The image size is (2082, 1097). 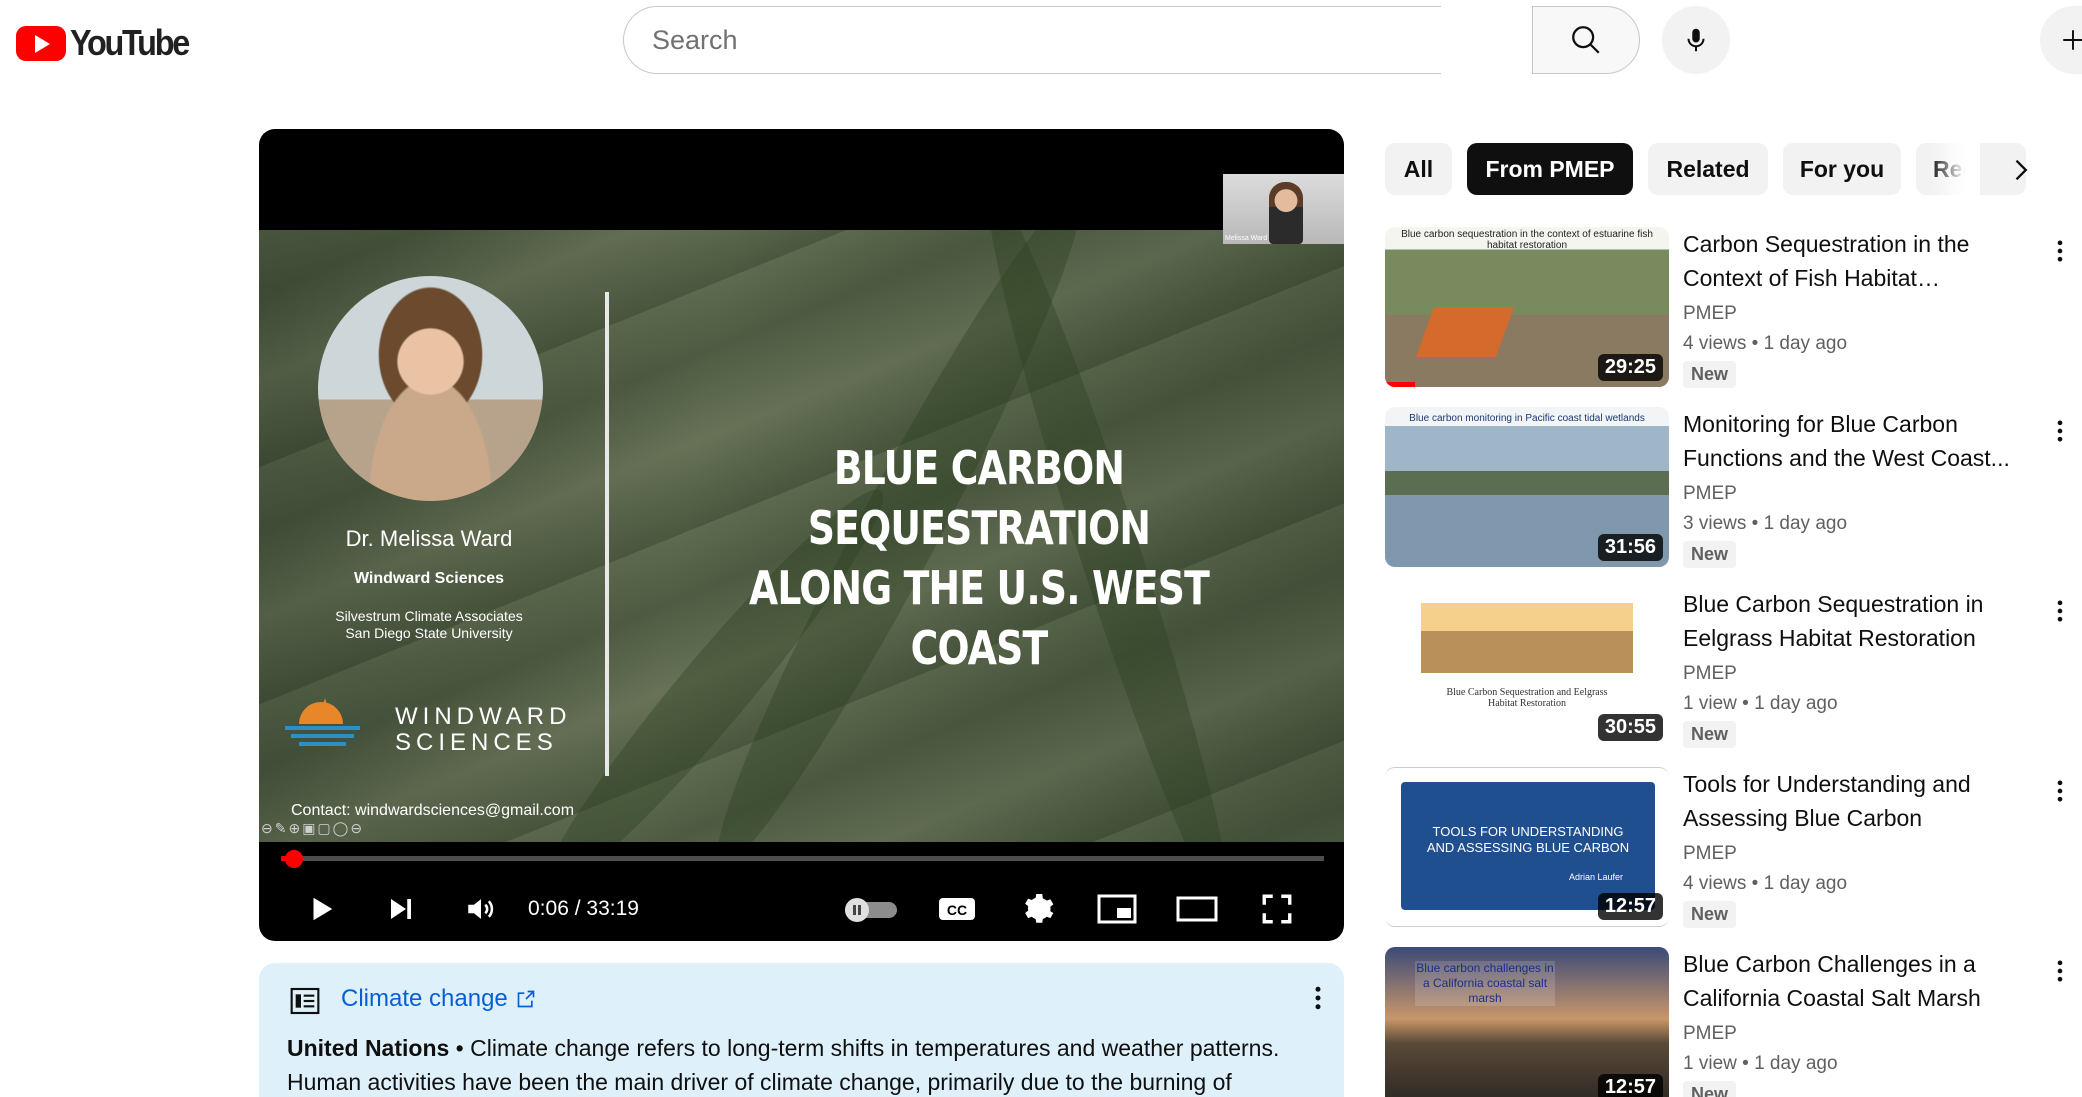 What do you see at coordinates (1418, 169) in the screenshot?
I see `chip-all: All` at bounding box center [1418, 169].